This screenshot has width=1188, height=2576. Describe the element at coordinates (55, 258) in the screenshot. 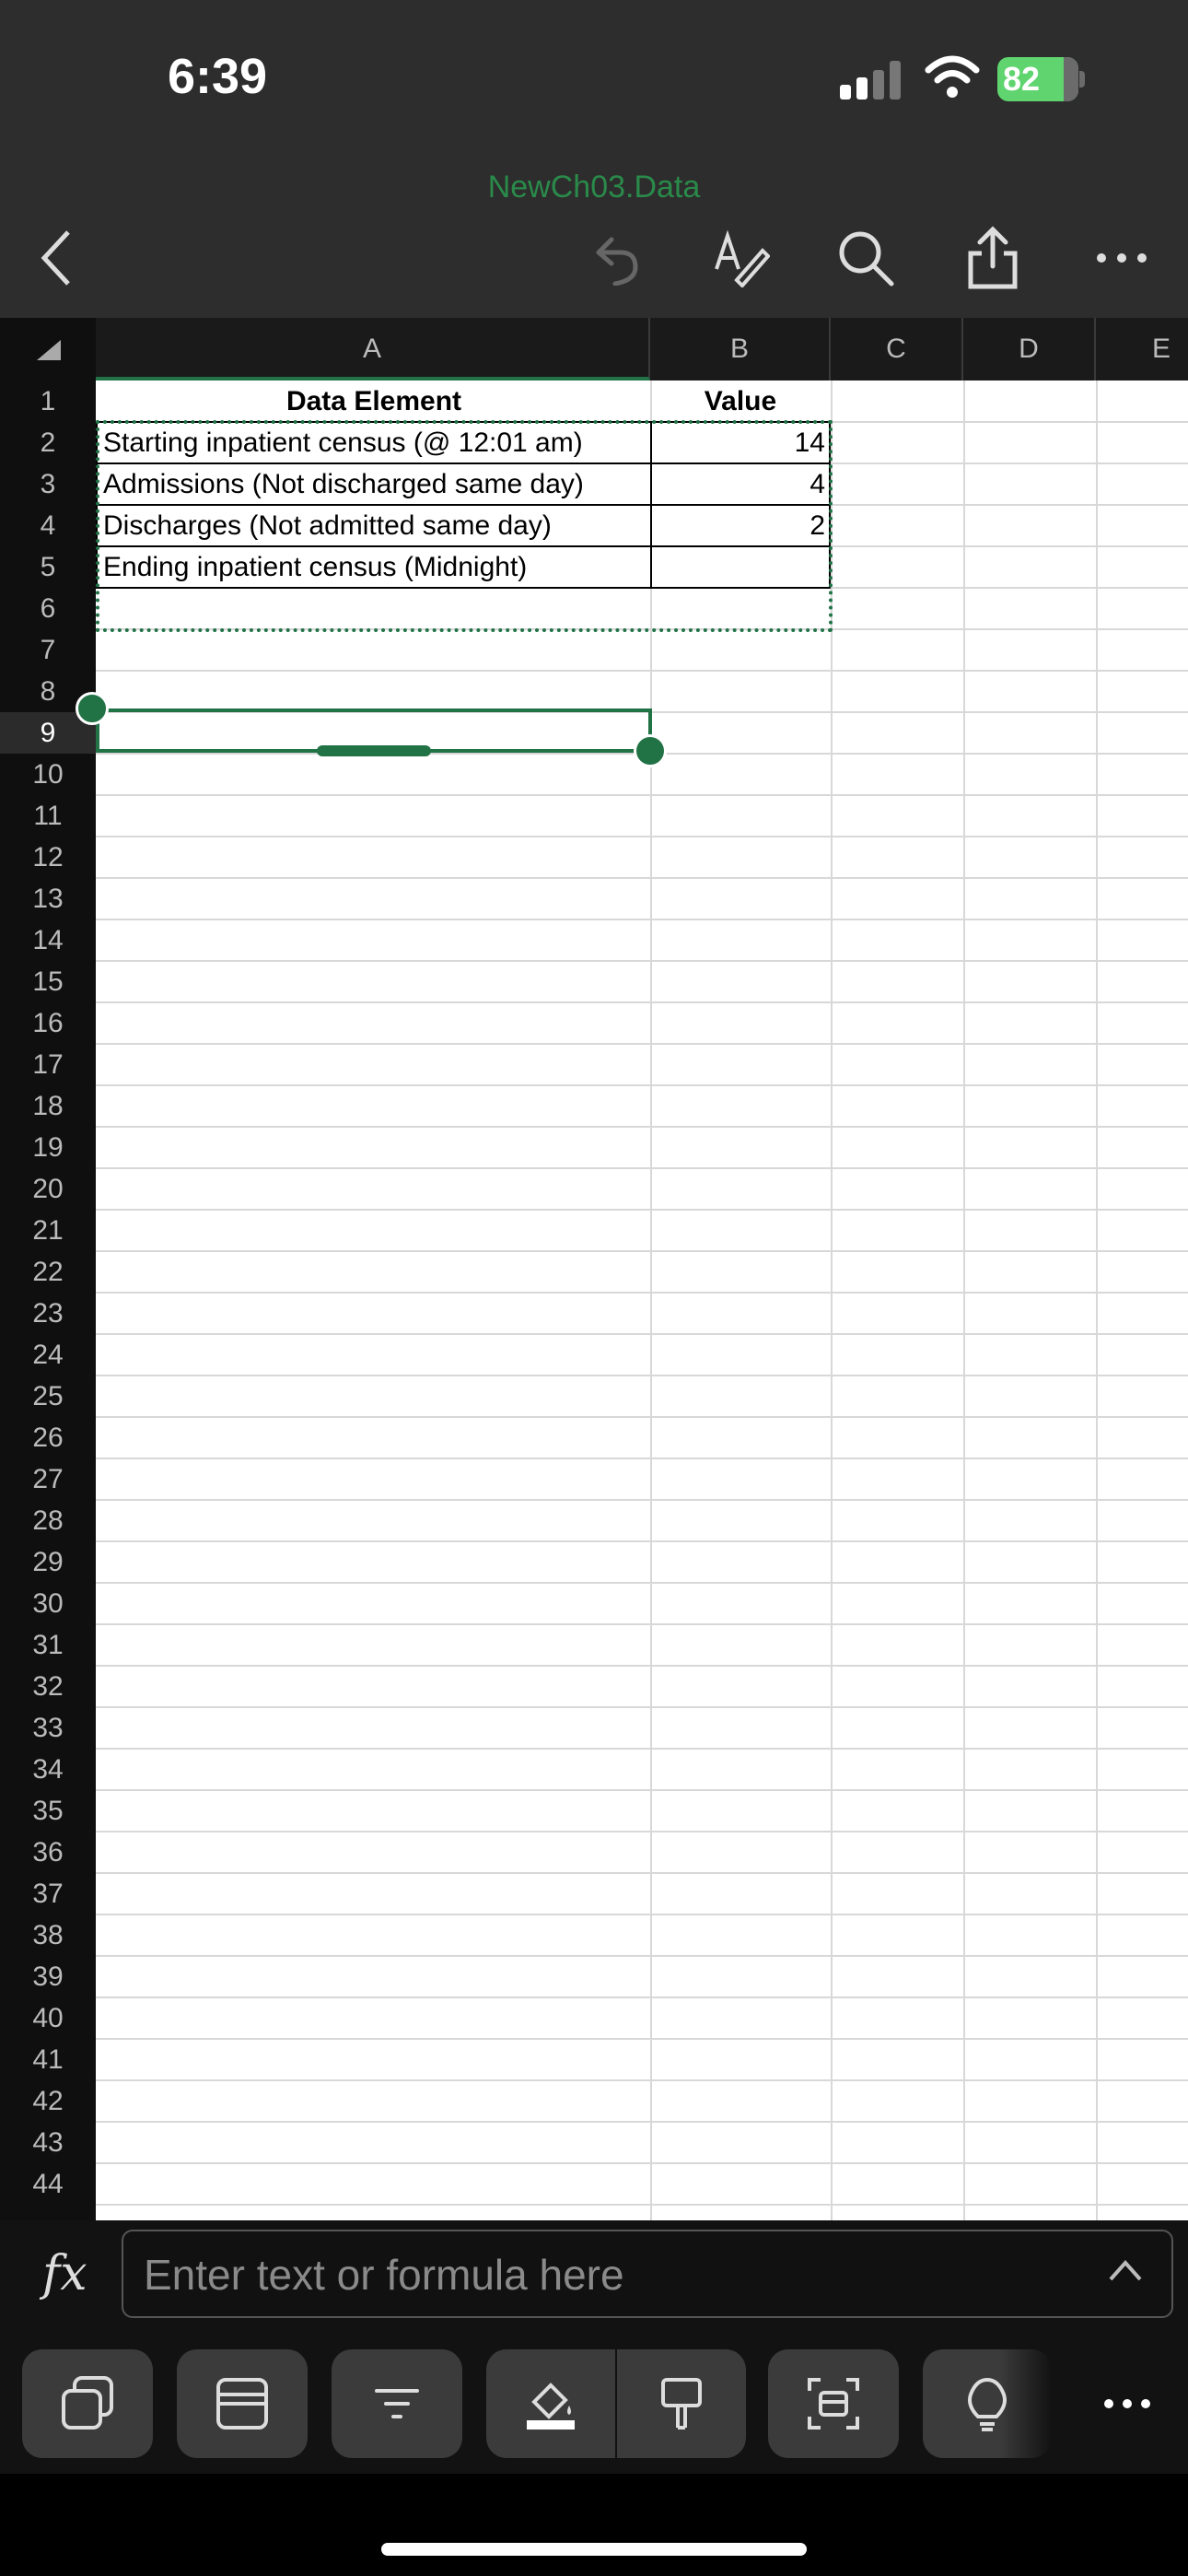

I see `back-button` at that location.